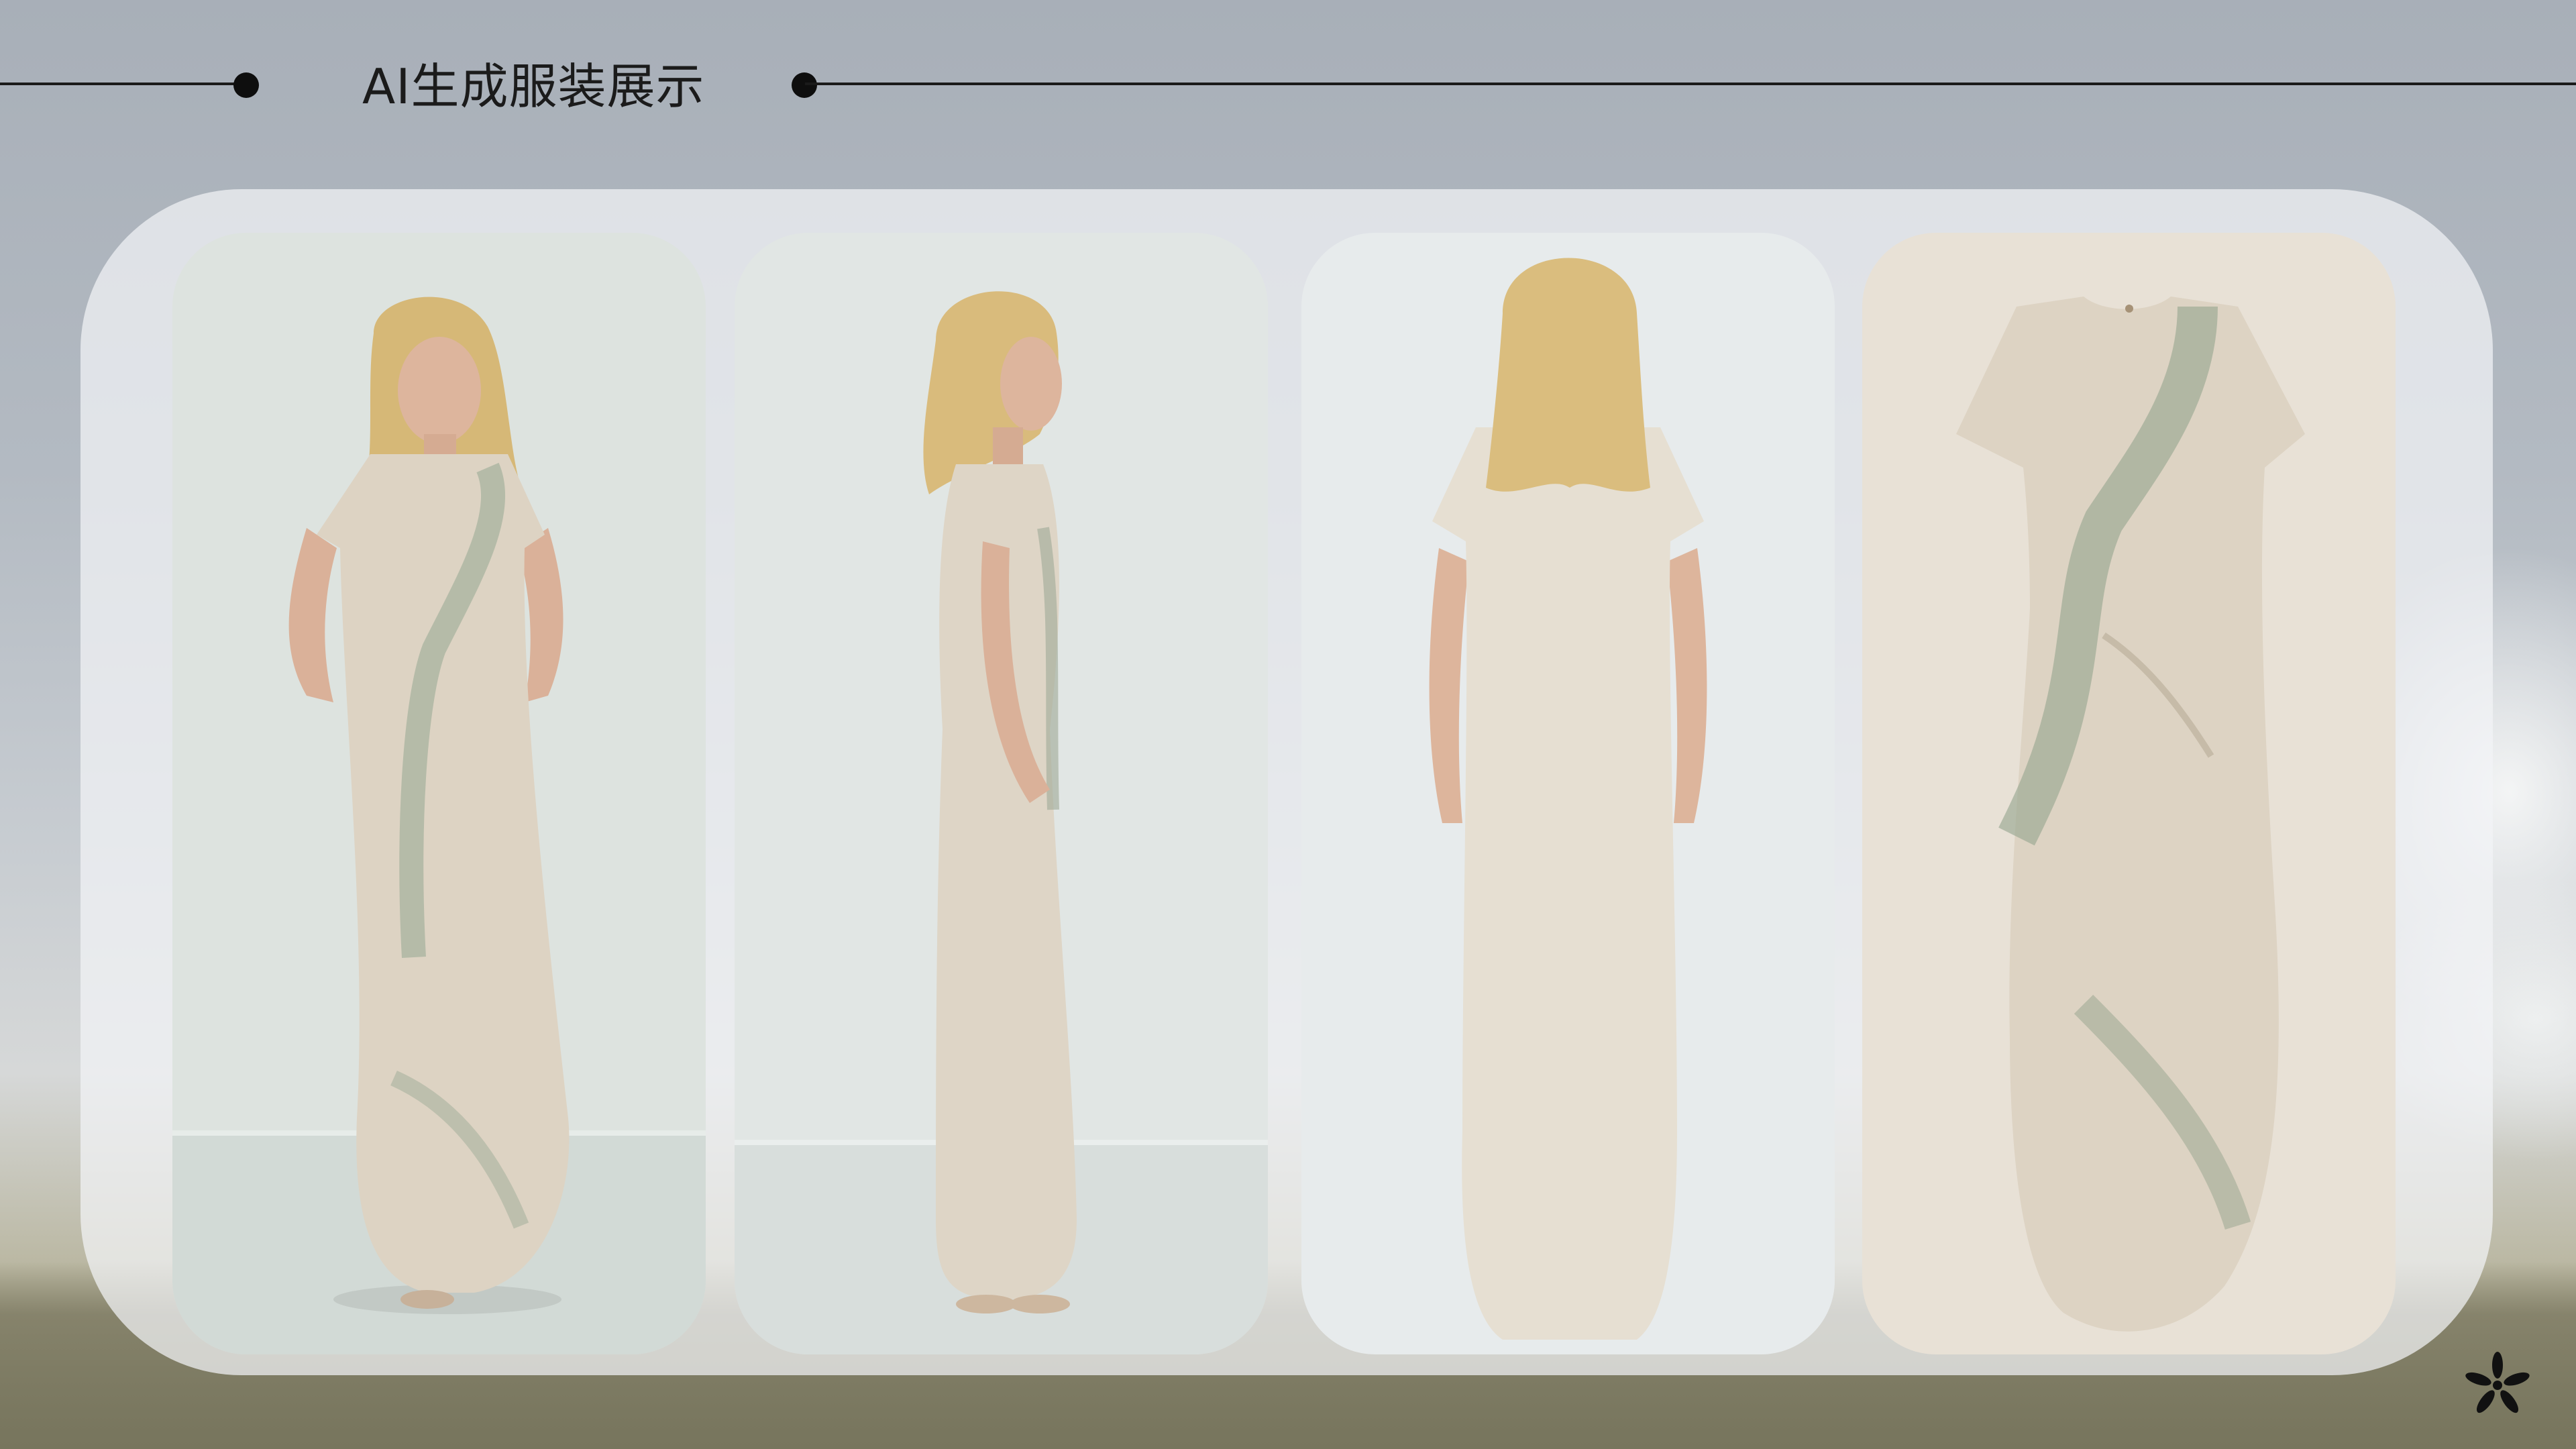 The width and height of the screenshot is (2576, 1449). Describe the element at coordinates (533, 86) in the screenshot. I see `page-title: AI生成服装展示` at that location.